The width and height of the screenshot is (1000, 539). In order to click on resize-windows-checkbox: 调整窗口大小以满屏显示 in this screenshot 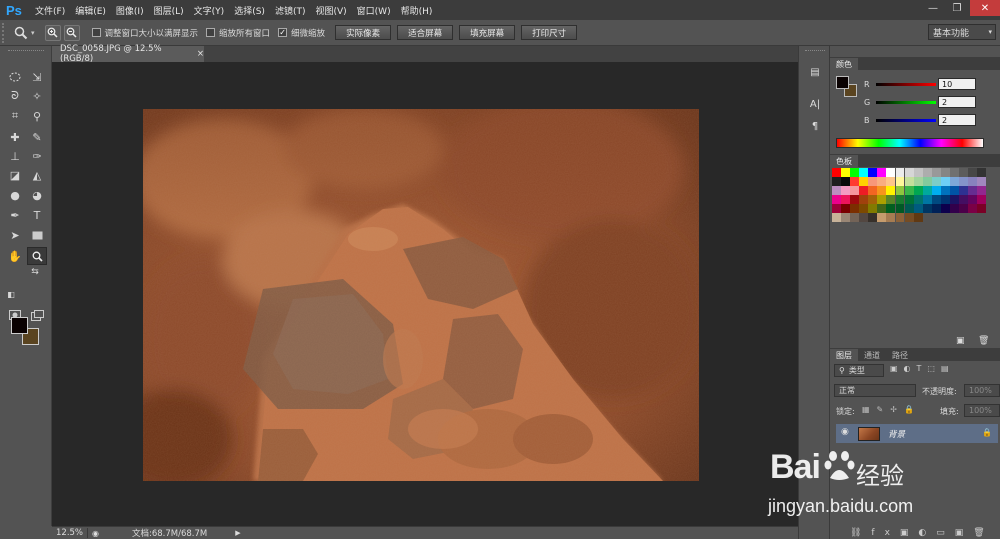, I will do `click(144, 33)`.